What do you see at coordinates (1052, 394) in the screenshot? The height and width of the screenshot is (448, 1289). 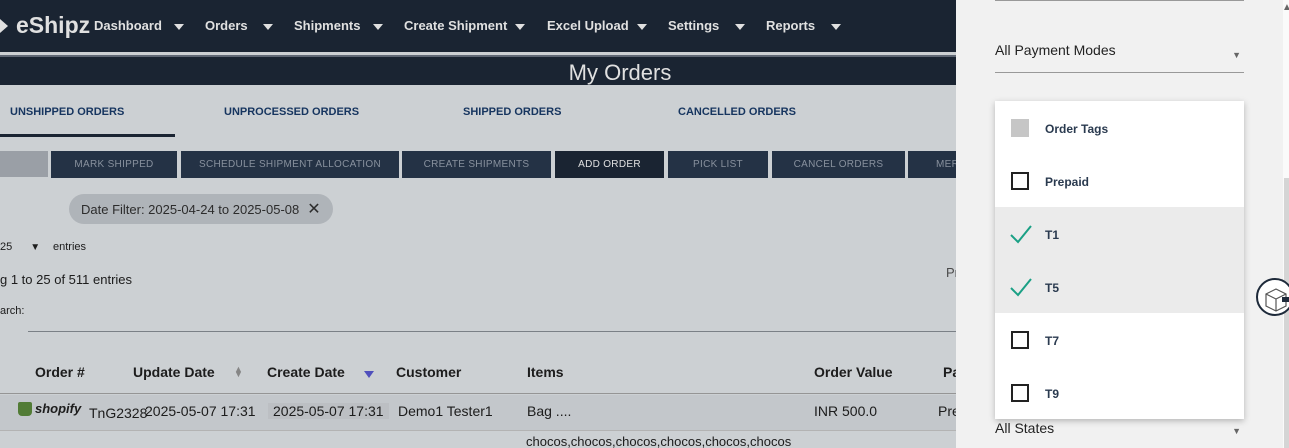 I see `tag-option-label: T9` at bounding box center [1052, 394].